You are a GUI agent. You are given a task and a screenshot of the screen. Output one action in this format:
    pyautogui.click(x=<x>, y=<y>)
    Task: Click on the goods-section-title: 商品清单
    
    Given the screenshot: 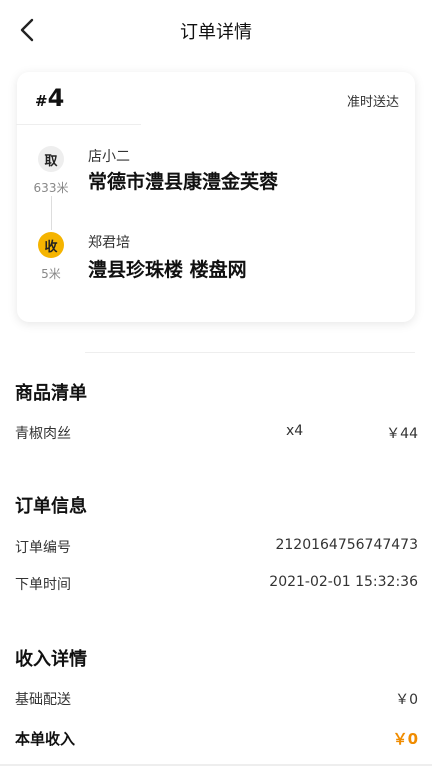 What is the action you would take?
    pyautogui.click(x=51, y=393)
    